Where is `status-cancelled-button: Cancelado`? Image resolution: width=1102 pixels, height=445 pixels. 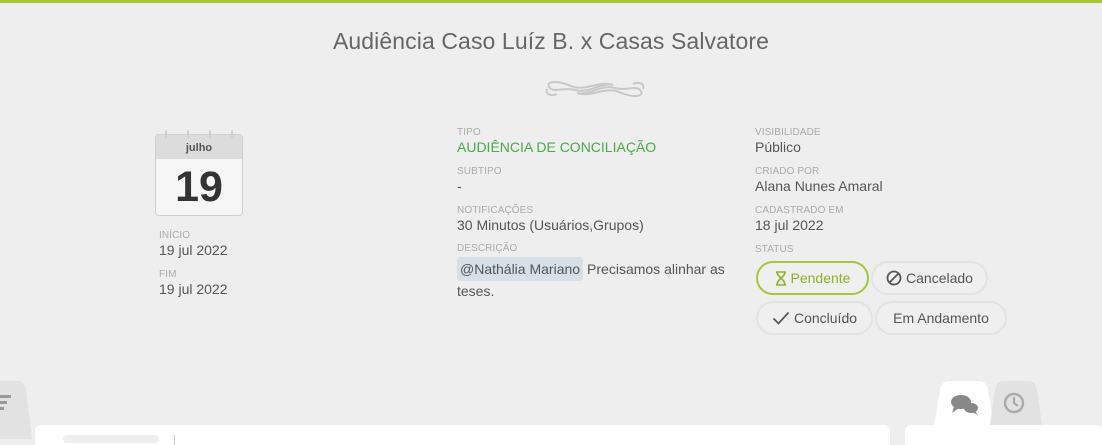
status-cancelled-button: Cancelado is located at coordinates (929, 278).